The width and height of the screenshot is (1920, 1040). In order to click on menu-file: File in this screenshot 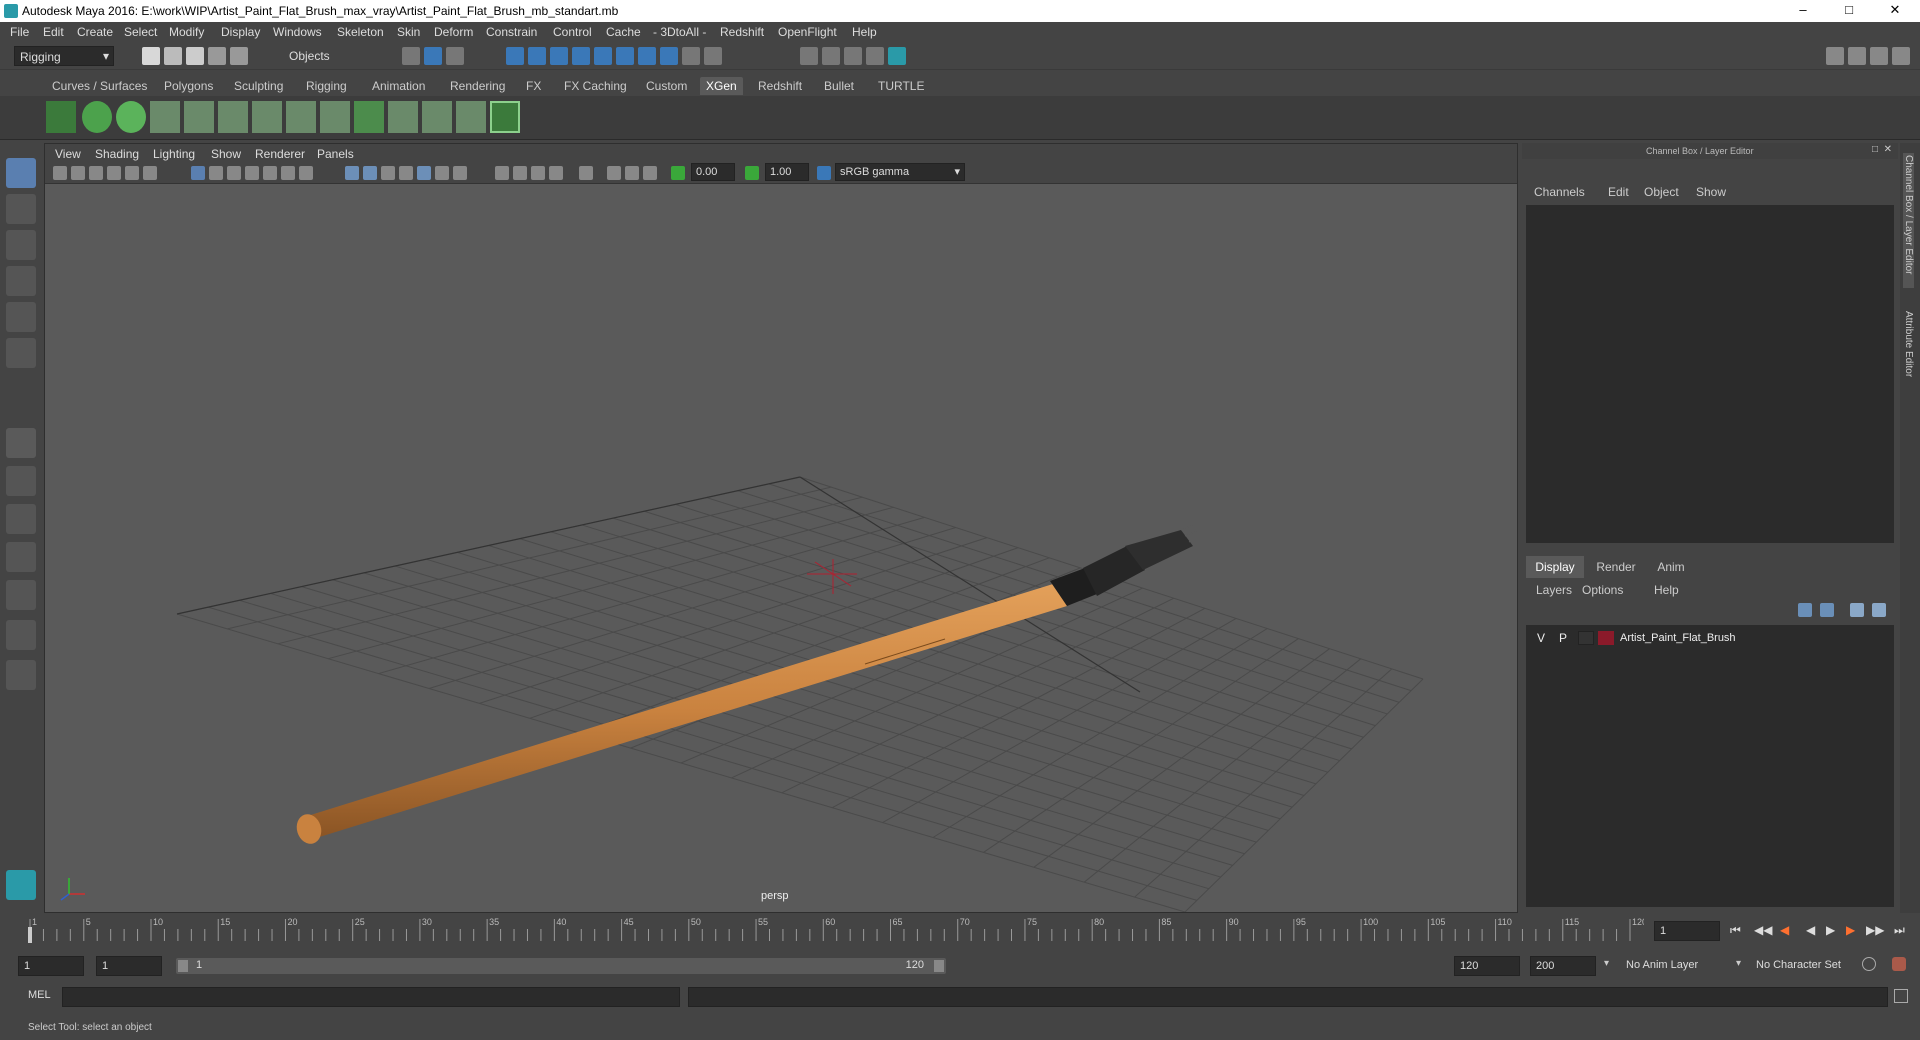, I will do `click(19, 32)`.